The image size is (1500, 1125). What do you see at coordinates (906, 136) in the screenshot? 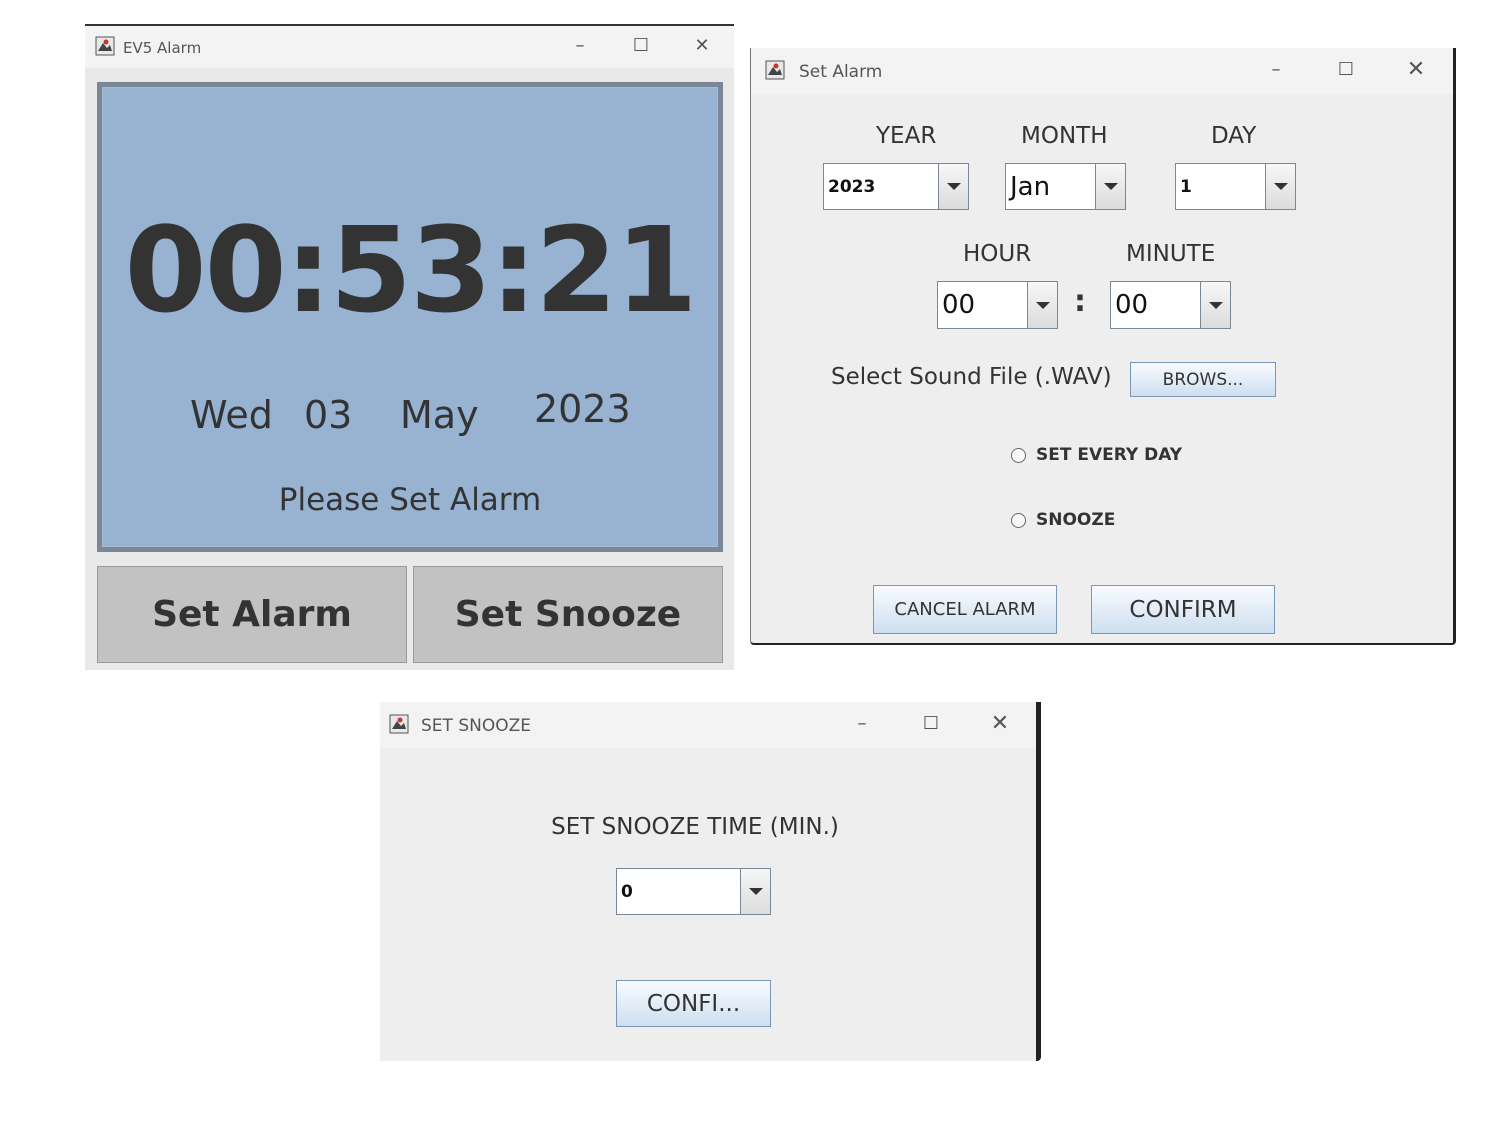
I see `year-label: YEAR` at bounding box center [906, 136].